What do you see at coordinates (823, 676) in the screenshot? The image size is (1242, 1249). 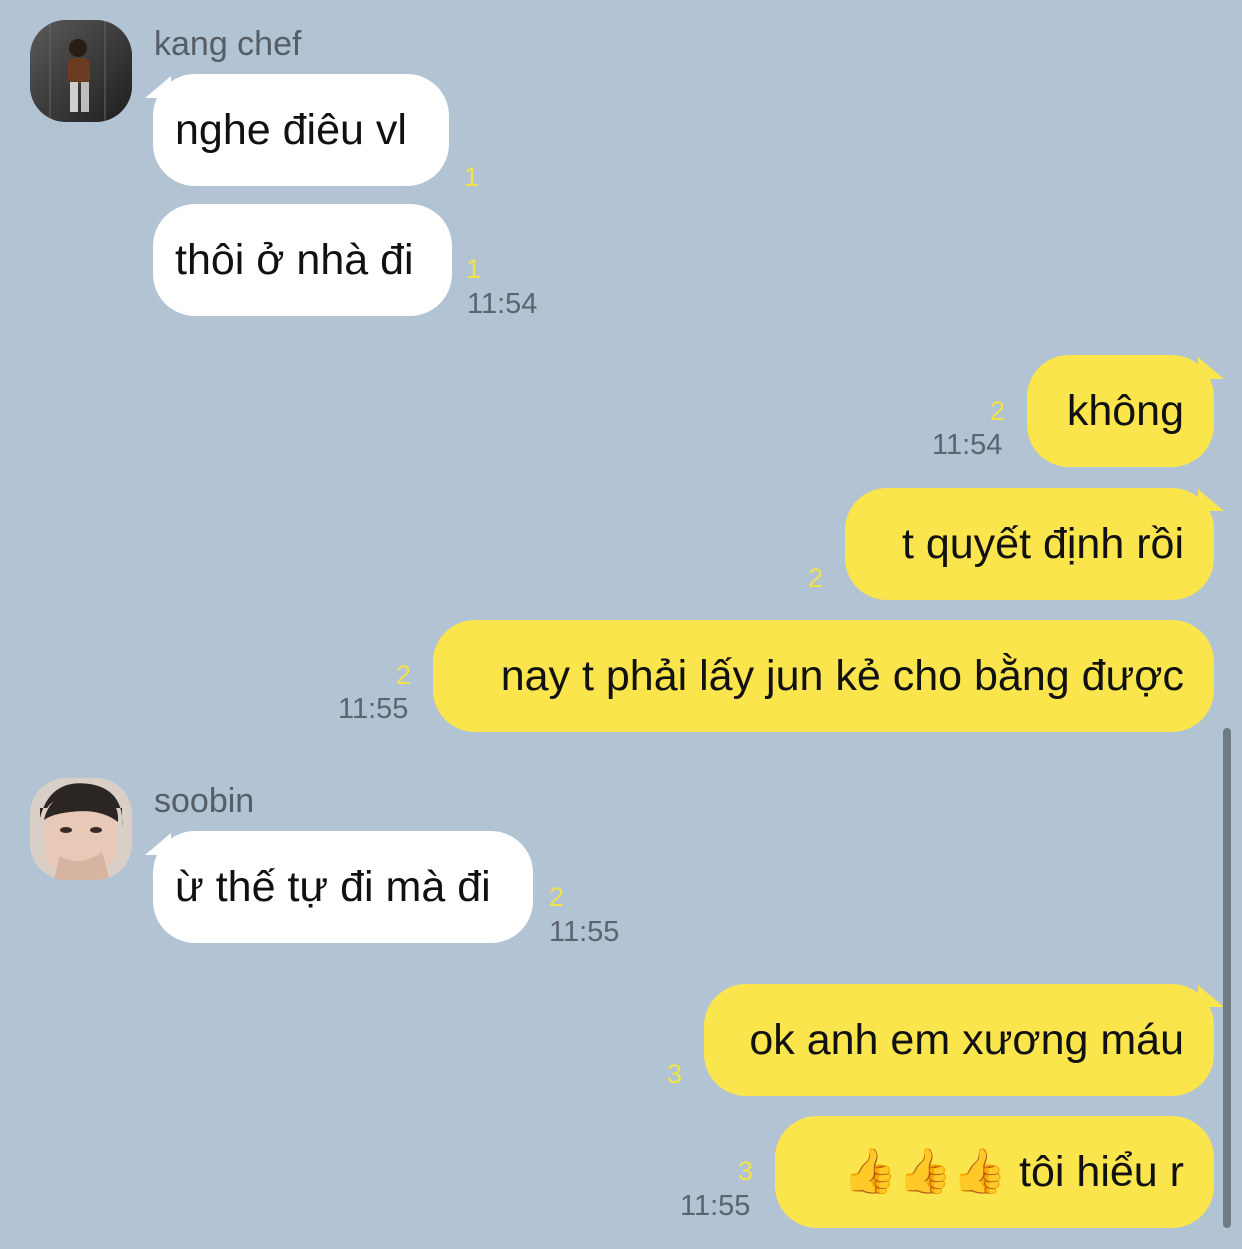 I see `message-bubble-outgoing: nay t phải lấy jun kẻ cho bằng được` at bounding box center [823, 676].